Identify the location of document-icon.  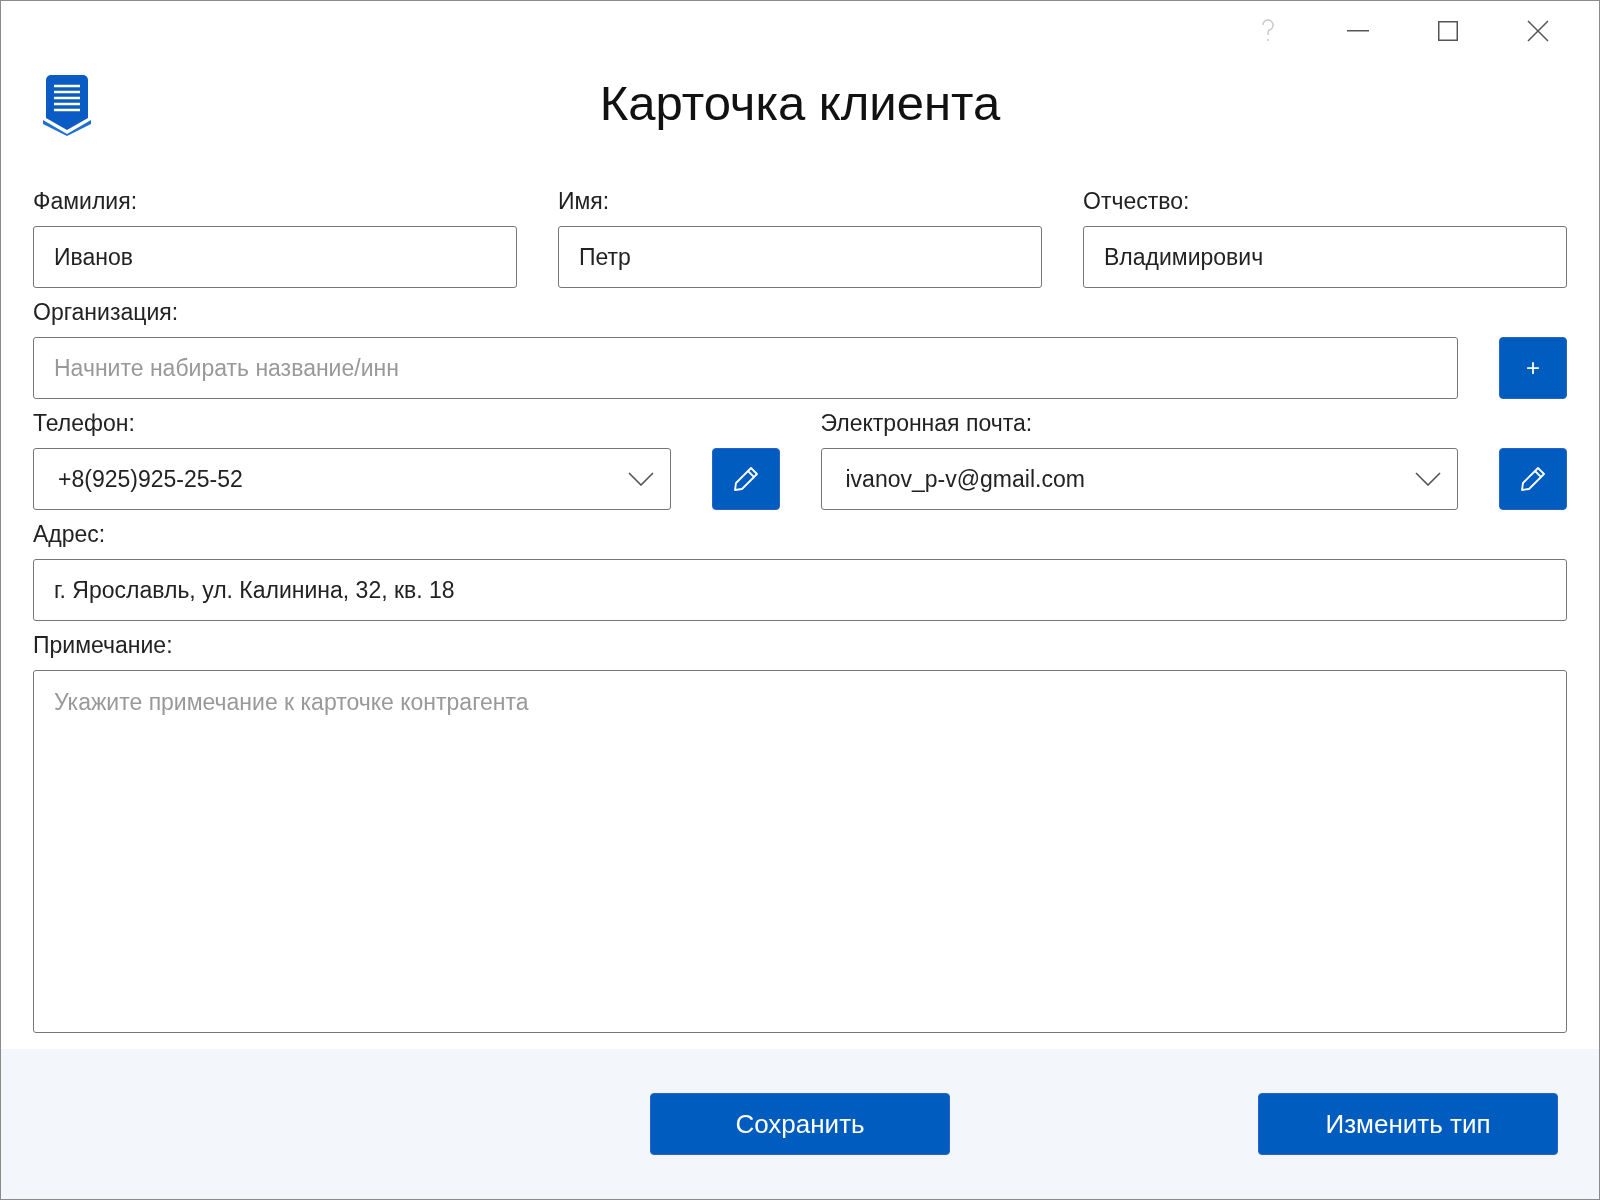
(67, 105).